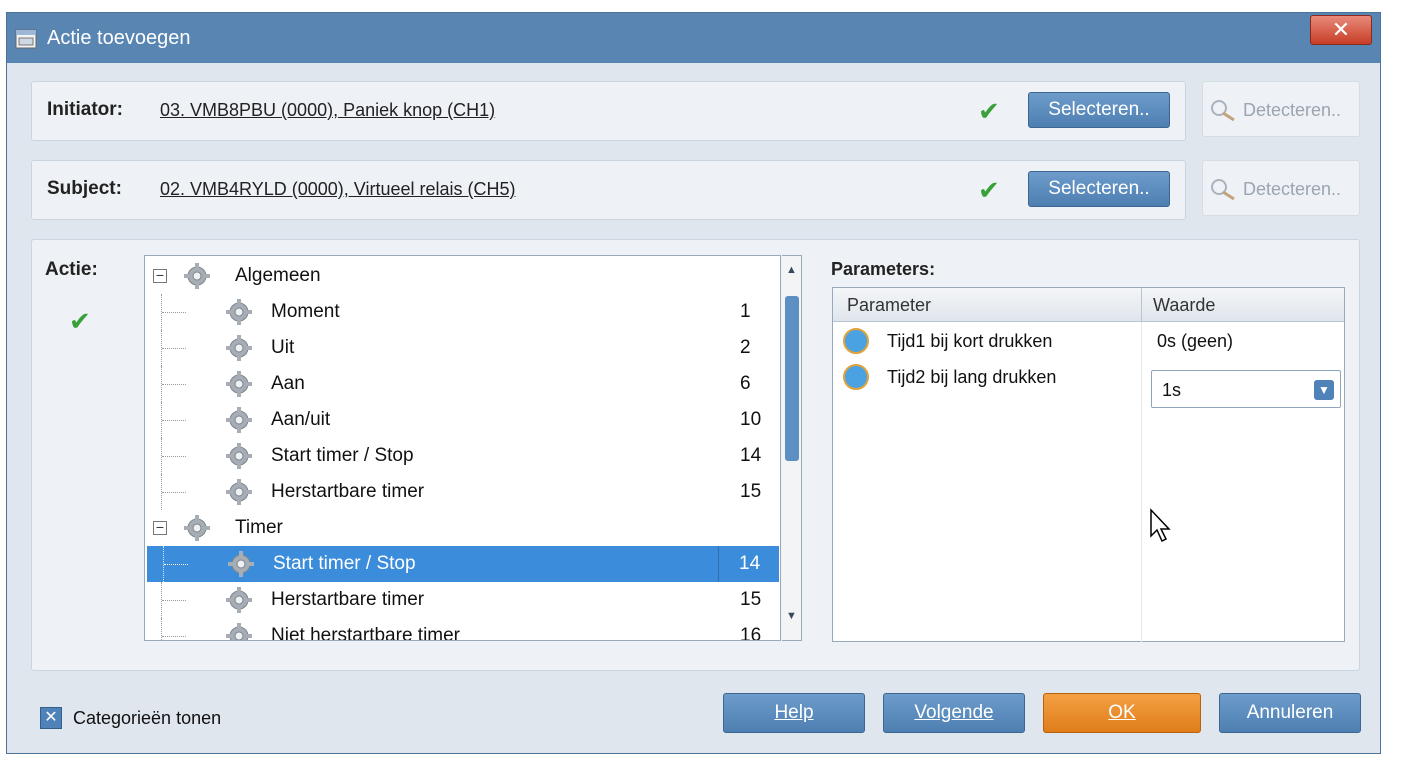 The height and width of the screenshot is (760, 1411). What do you see at coordinates (366, 633) in the screenshot?
I see `tree-label: Niet herstartbare timer` at bounding box center [366, 633].